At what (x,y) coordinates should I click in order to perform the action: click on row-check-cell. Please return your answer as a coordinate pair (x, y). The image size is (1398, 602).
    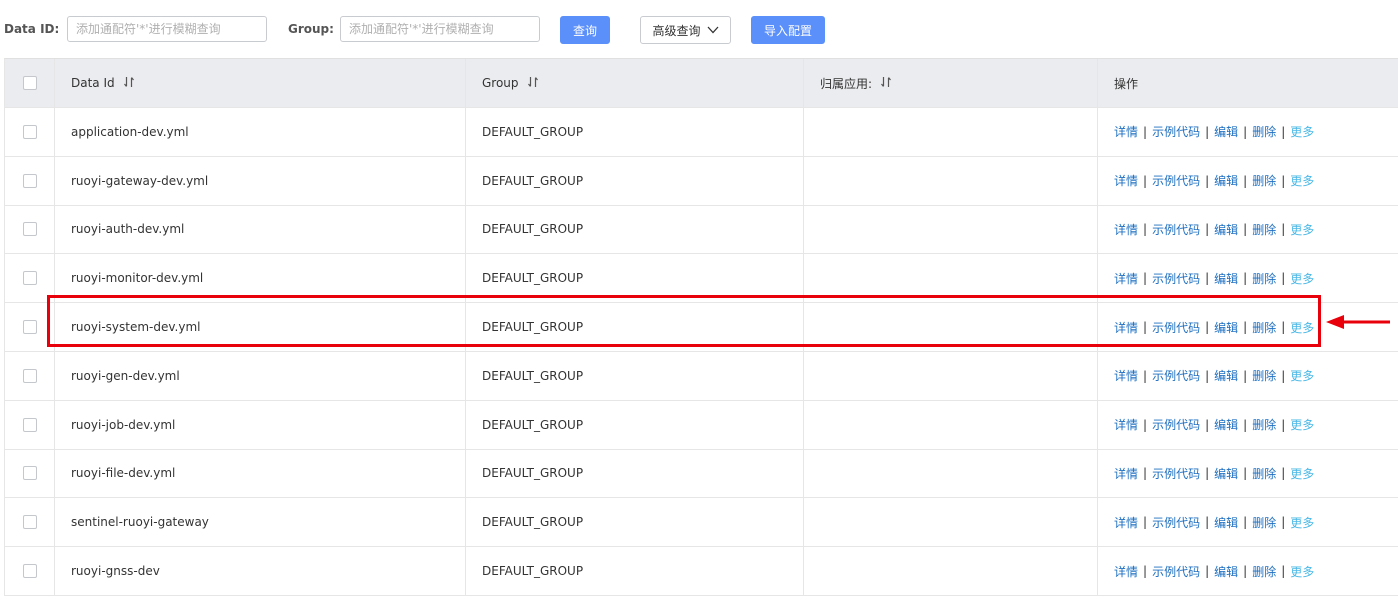
    Looking at the image, I should click on (30, 375).